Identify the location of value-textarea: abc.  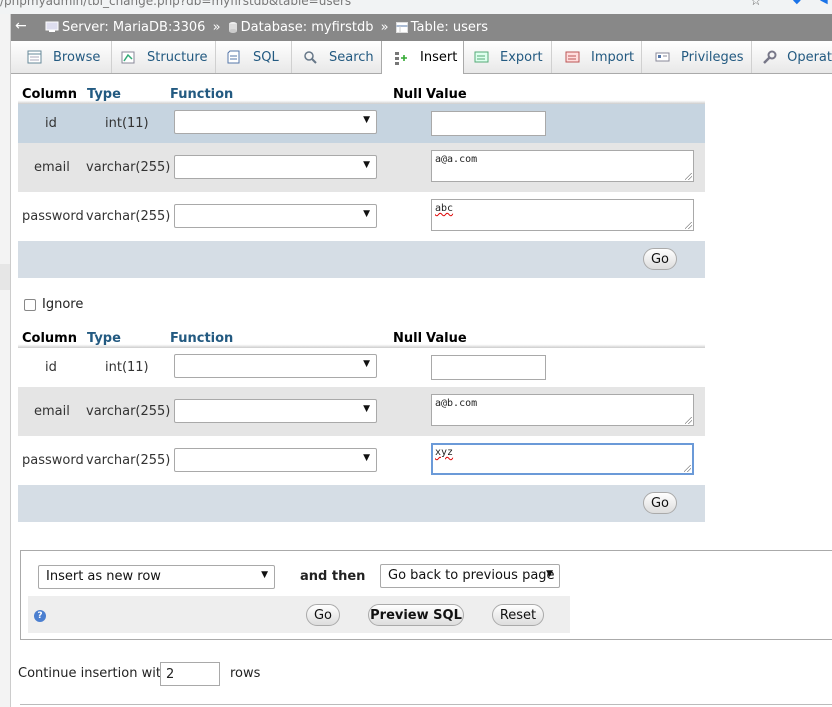
(562, 215).